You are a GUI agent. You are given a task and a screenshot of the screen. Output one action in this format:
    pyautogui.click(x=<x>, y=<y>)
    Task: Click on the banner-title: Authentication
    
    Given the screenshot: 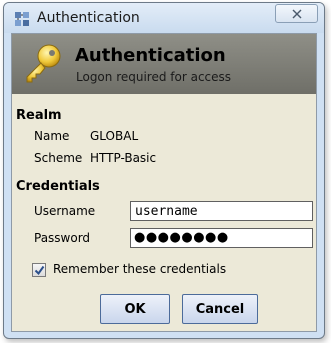 What is the action you would take?
    pyautogui.click(x=150, y=55)
    